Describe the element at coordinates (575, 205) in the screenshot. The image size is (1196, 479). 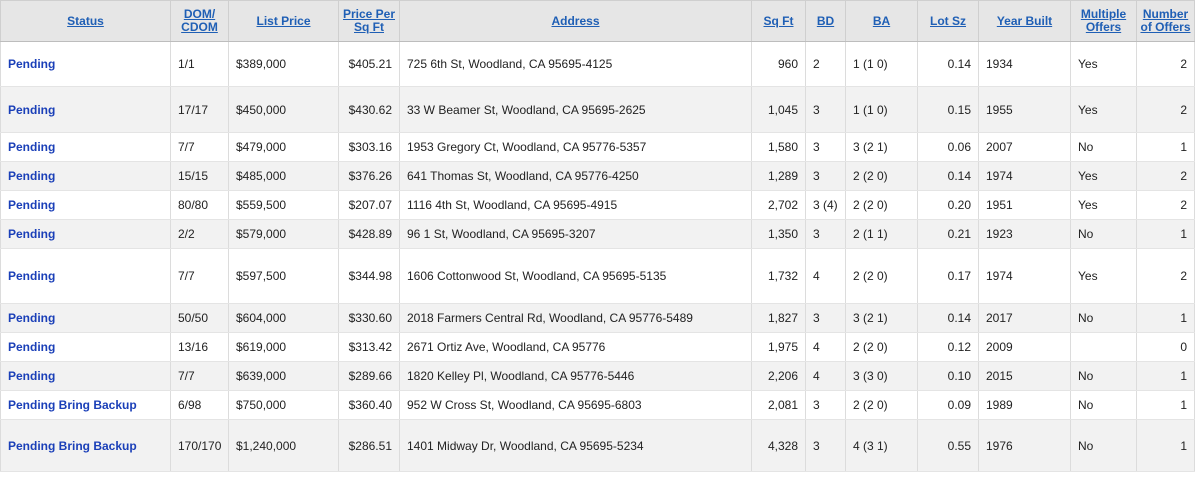
I see `address-cell: 1116 4th St, Woodland, CA 95695-4915` at that location.